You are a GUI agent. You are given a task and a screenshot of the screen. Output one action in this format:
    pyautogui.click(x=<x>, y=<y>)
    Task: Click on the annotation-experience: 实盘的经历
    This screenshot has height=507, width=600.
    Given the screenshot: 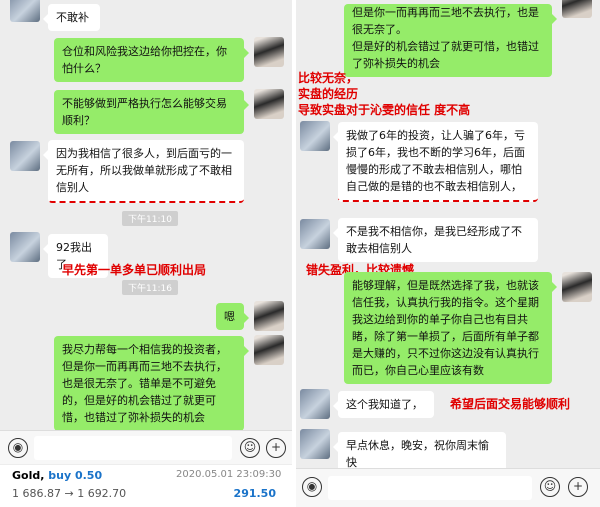 What is the action you would take?
    pyautogui.click(x=328, y=94)
    